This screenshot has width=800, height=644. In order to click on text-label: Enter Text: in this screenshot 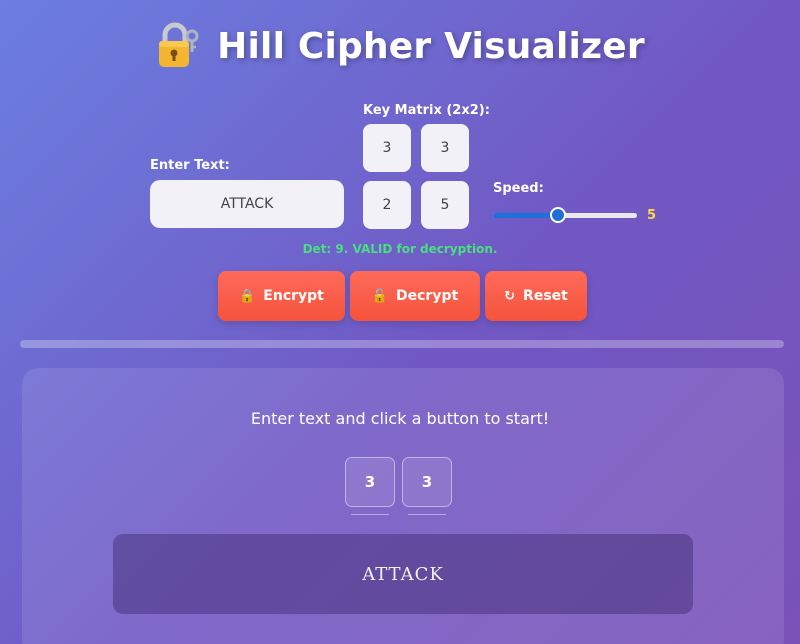, I will do `click(190, 165)`.